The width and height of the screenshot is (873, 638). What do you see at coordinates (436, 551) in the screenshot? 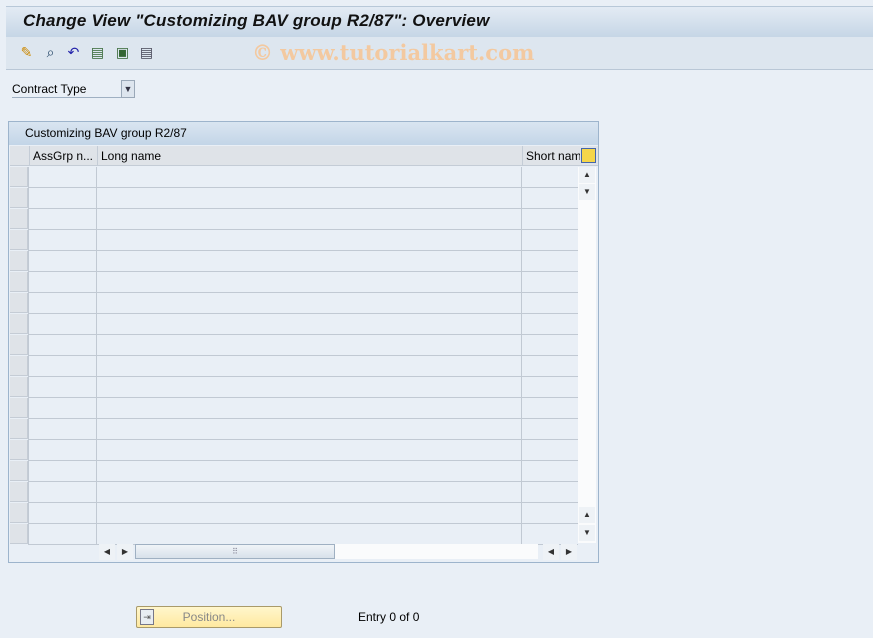
I see `scroll-track` at bounding box center [436, 551].